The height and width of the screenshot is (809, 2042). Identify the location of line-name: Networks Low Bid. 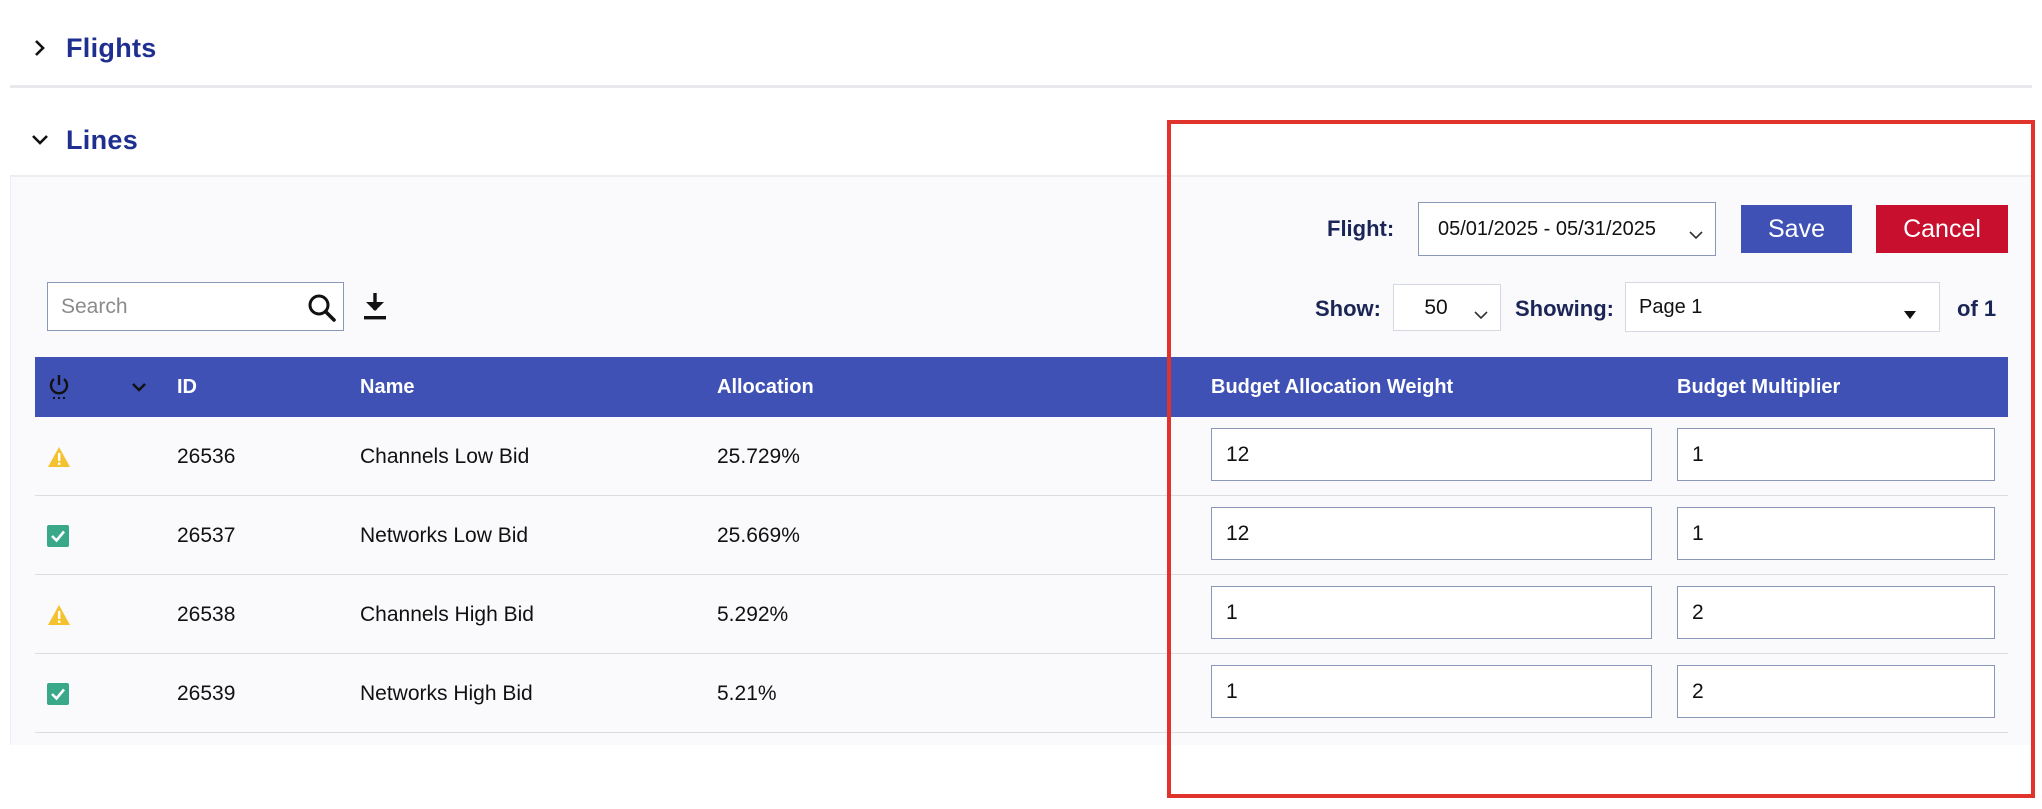
(444, 535).